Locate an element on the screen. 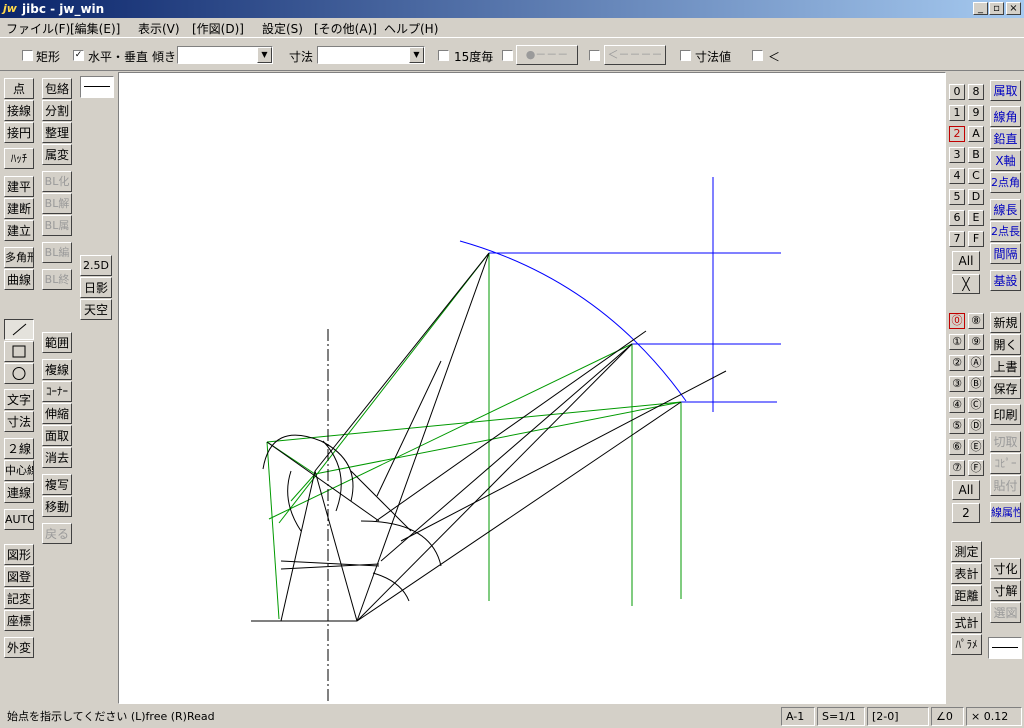 This screenshot has width=1024, height=728. menu-edit: [編集(E)] is located at coordinates (95, 28).